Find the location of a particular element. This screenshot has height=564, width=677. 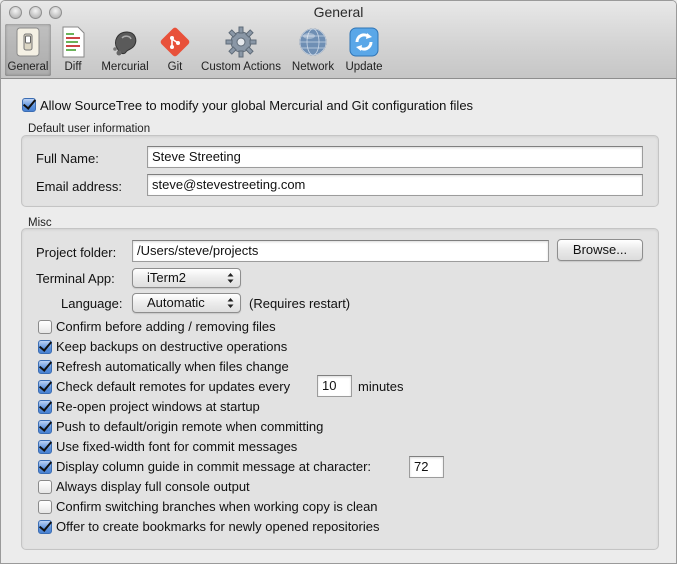

option-label: Always display full console output is located at coordinates (153, 486).